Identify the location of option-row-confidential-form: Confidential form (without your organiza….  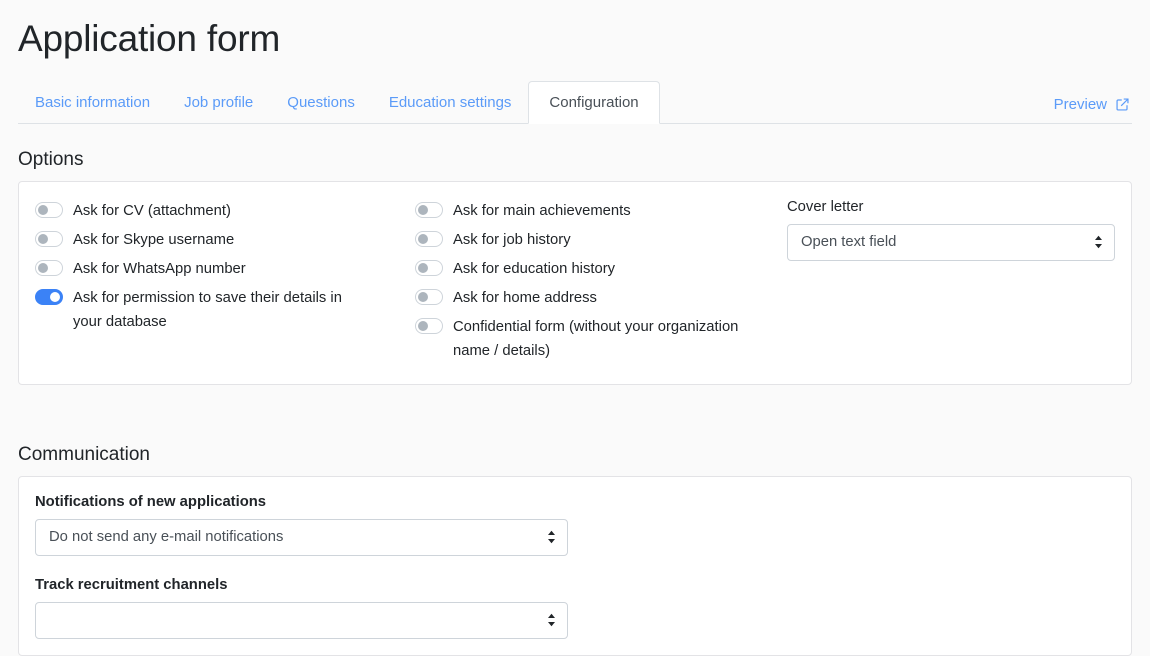
(595, 339).